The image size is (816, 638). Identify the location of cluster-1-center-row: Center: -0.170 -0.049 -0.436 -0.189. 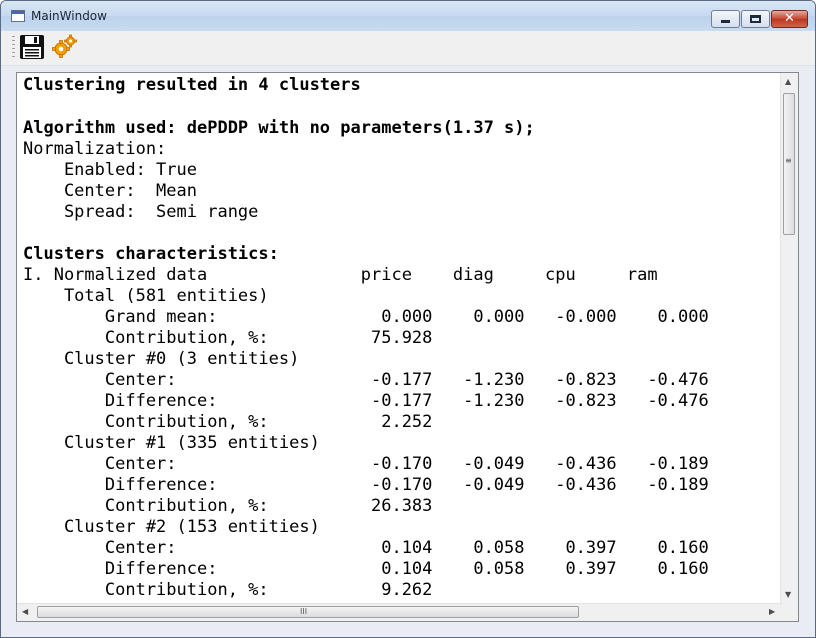
(366, 464).